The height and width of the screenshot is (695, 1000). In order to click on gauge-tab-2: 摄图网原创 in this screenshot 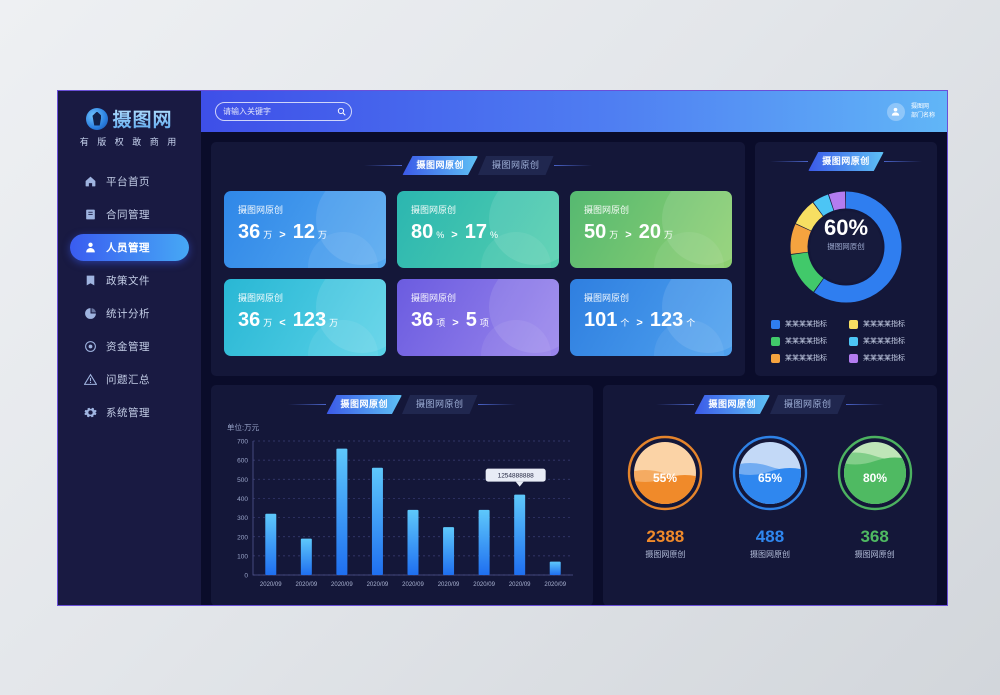, I will do `click(808, 404)`.